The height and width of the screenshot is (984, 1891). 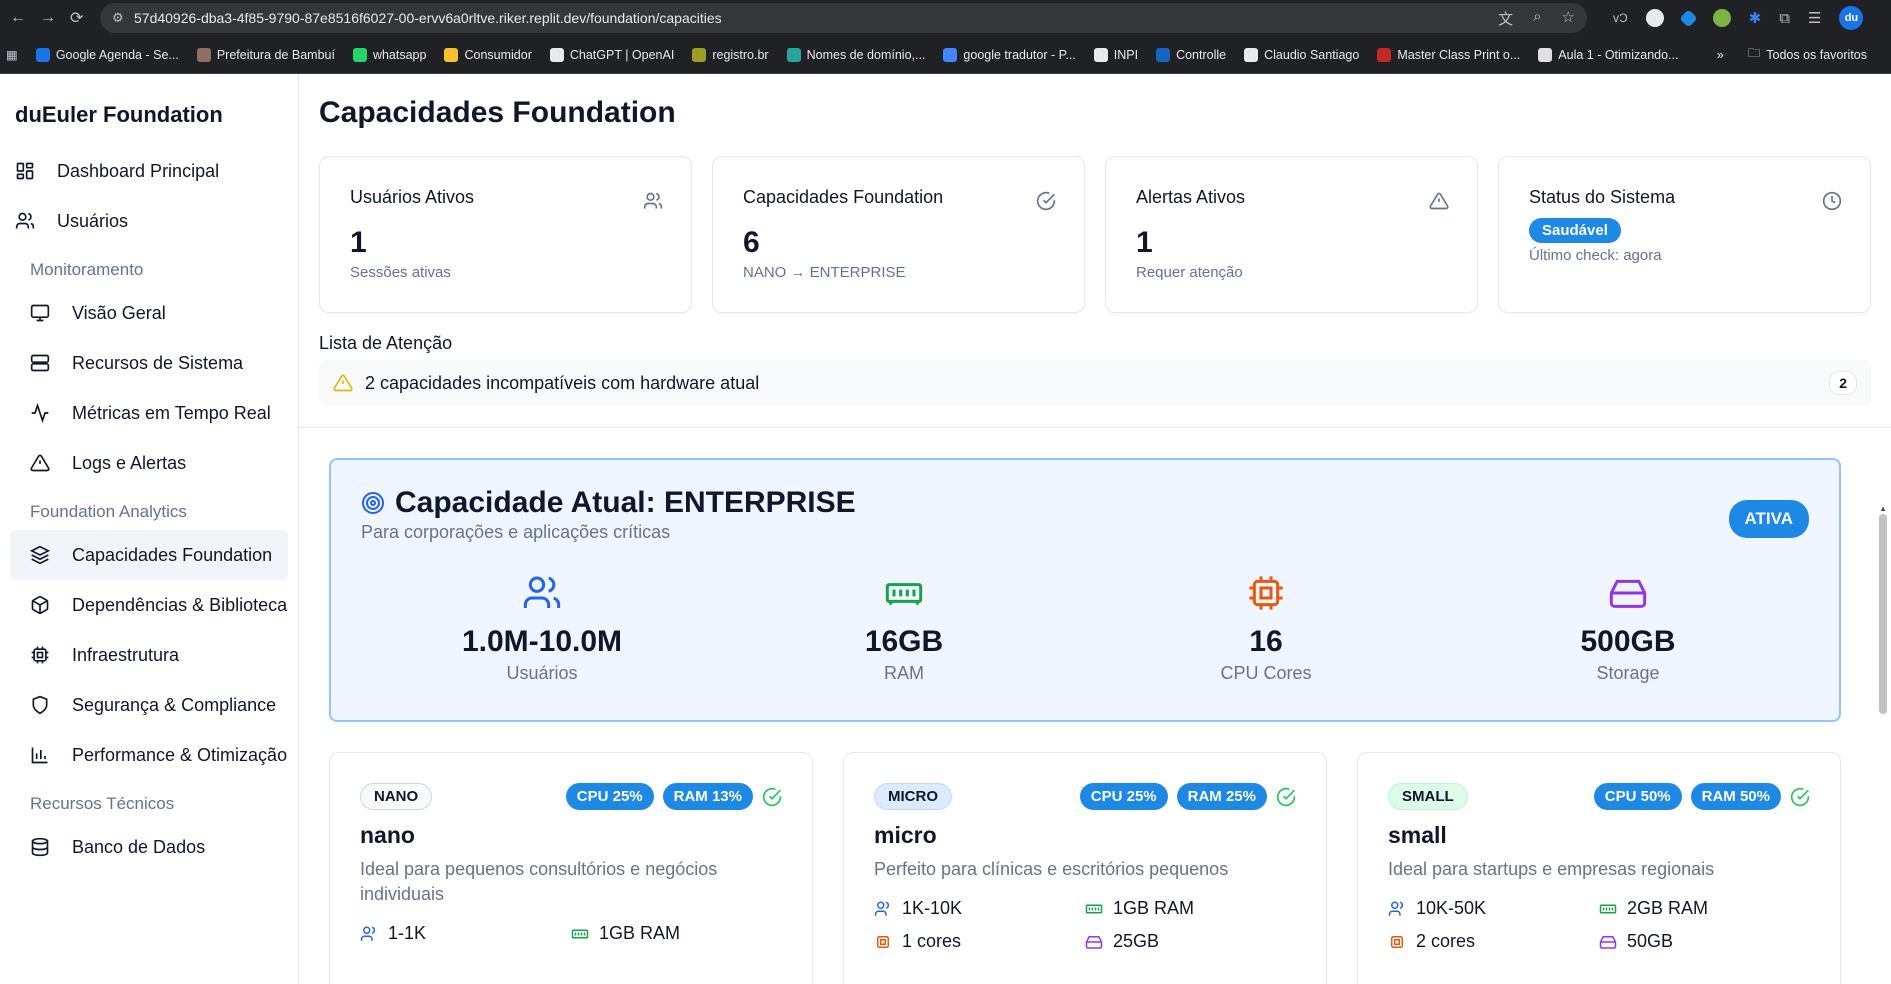 What do you see at coordinates (149, 313) in the screenshot?
I see `nav-visao-geral: Visão Geral` at bounding box center [149, 313].